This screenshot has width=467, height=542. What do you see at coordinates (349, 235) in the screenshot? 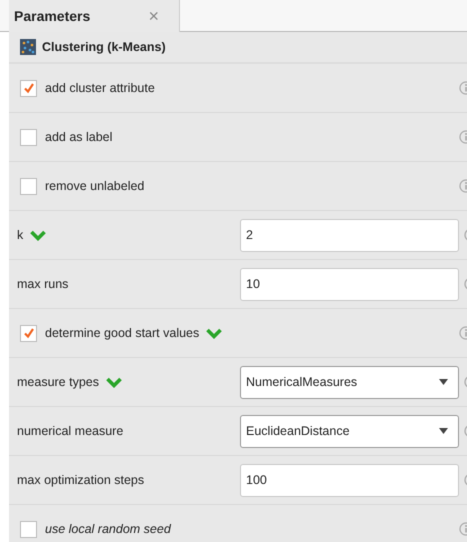
I see `input-field: 2` at bounding box center [349, 235].